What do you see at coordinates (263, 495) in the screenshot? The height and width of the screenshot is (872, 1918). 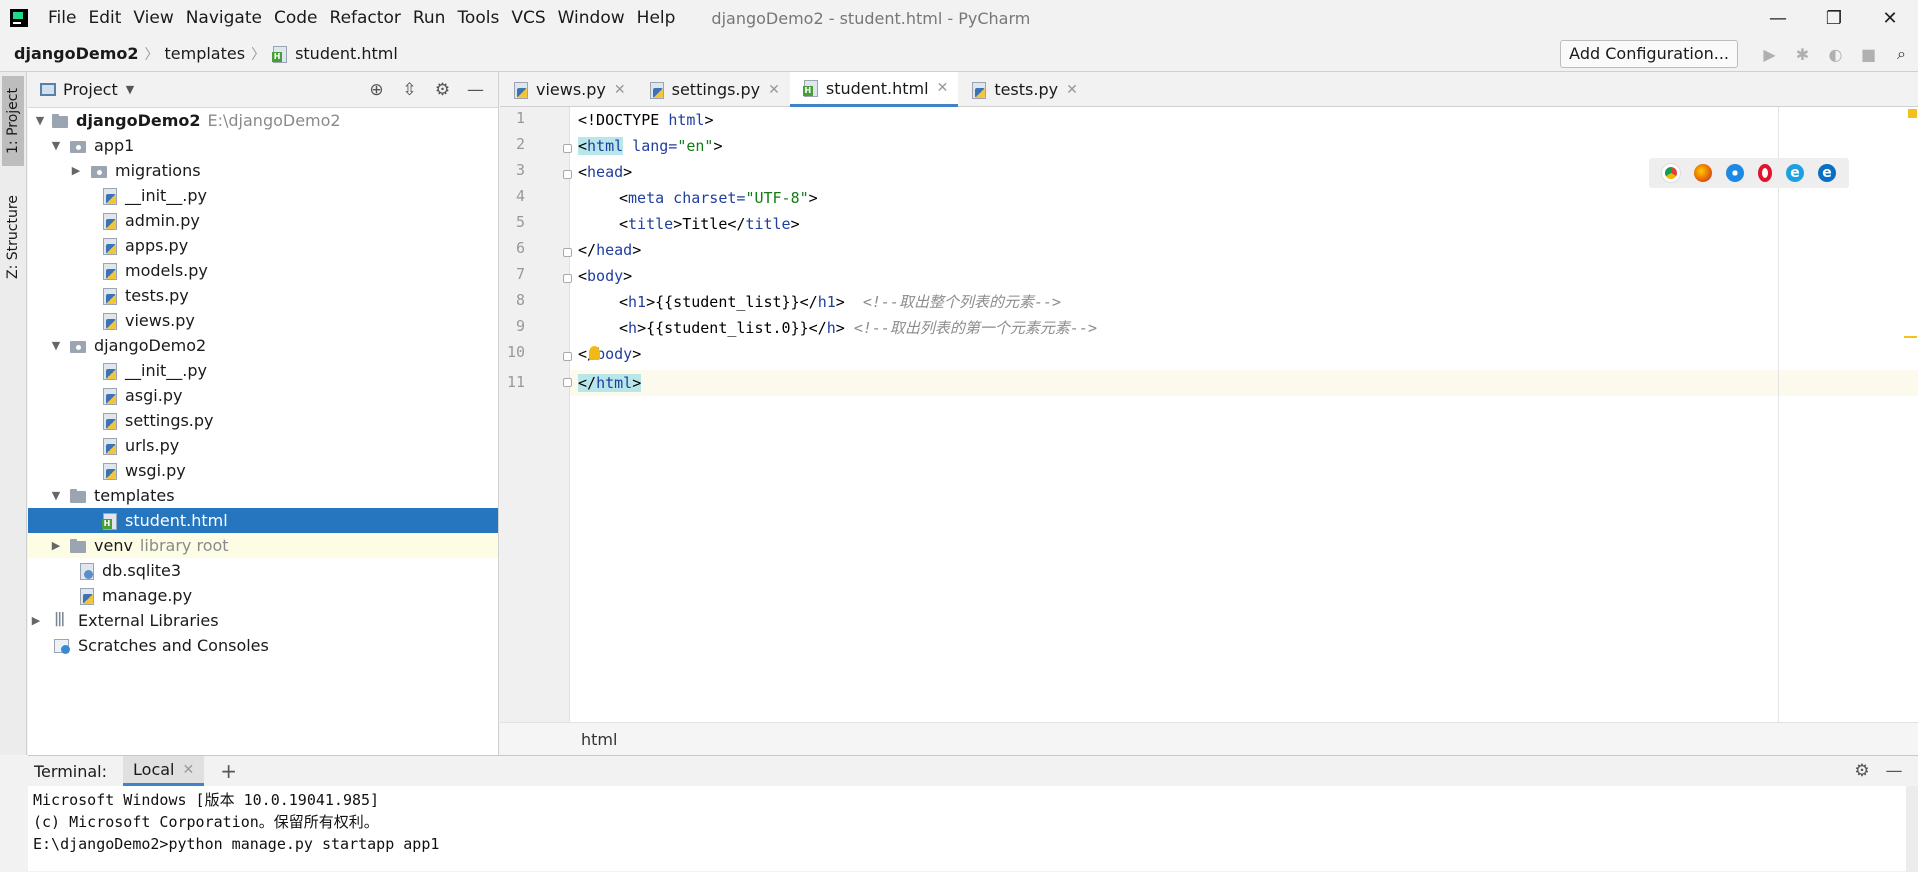 I see `tree-item-templates: ▼ templates` at bounding box center [263, 495].